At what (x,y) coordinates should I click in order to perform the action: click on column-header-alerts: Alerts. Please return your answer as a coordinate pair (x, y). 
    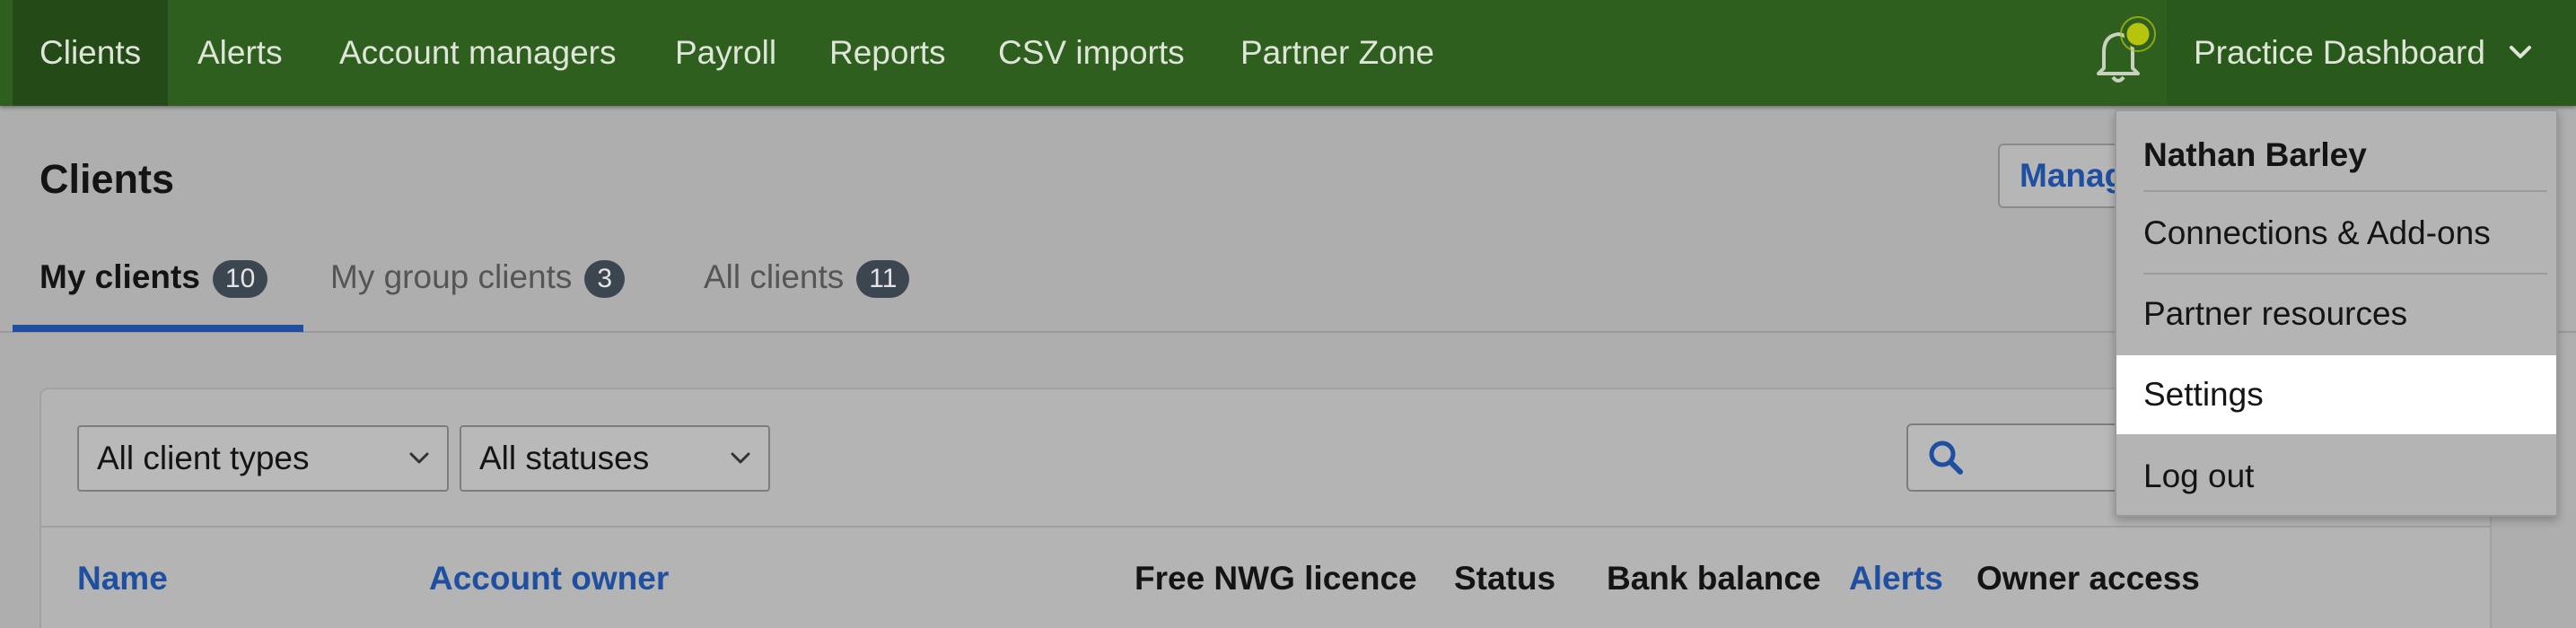
    Looking at the image, I should click on (1896, 578).